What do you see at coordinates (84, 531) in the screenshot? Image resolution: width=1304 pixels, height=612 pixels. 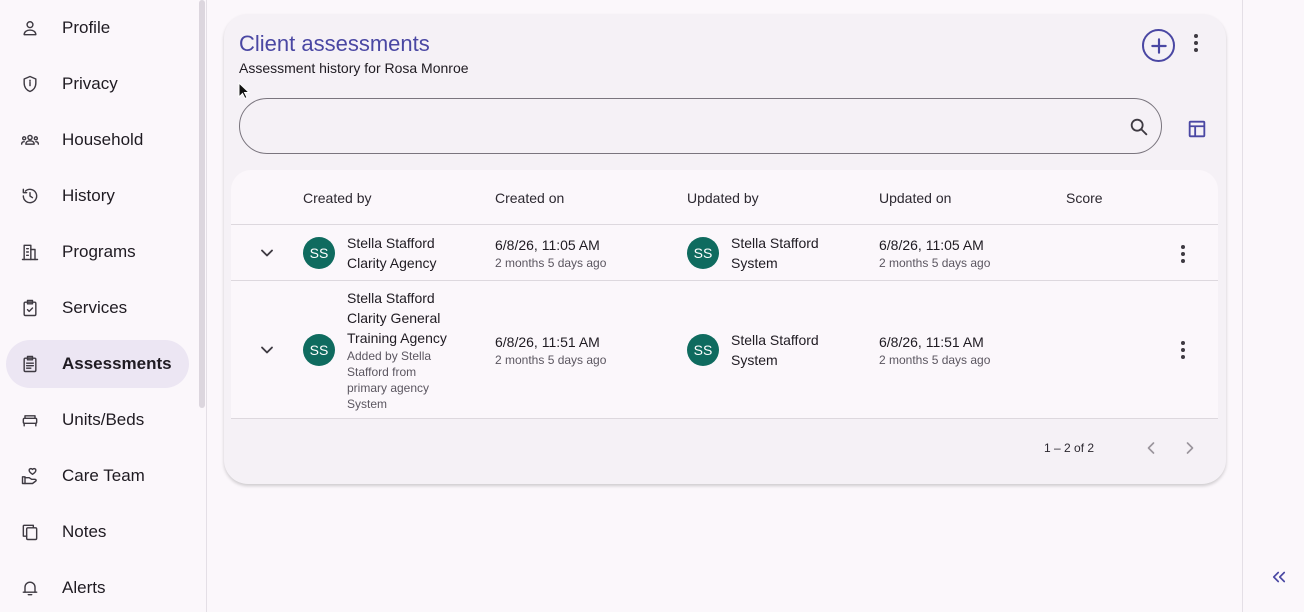 I see `sidebar-item-label: Notes` at bounding box center [84, 531].